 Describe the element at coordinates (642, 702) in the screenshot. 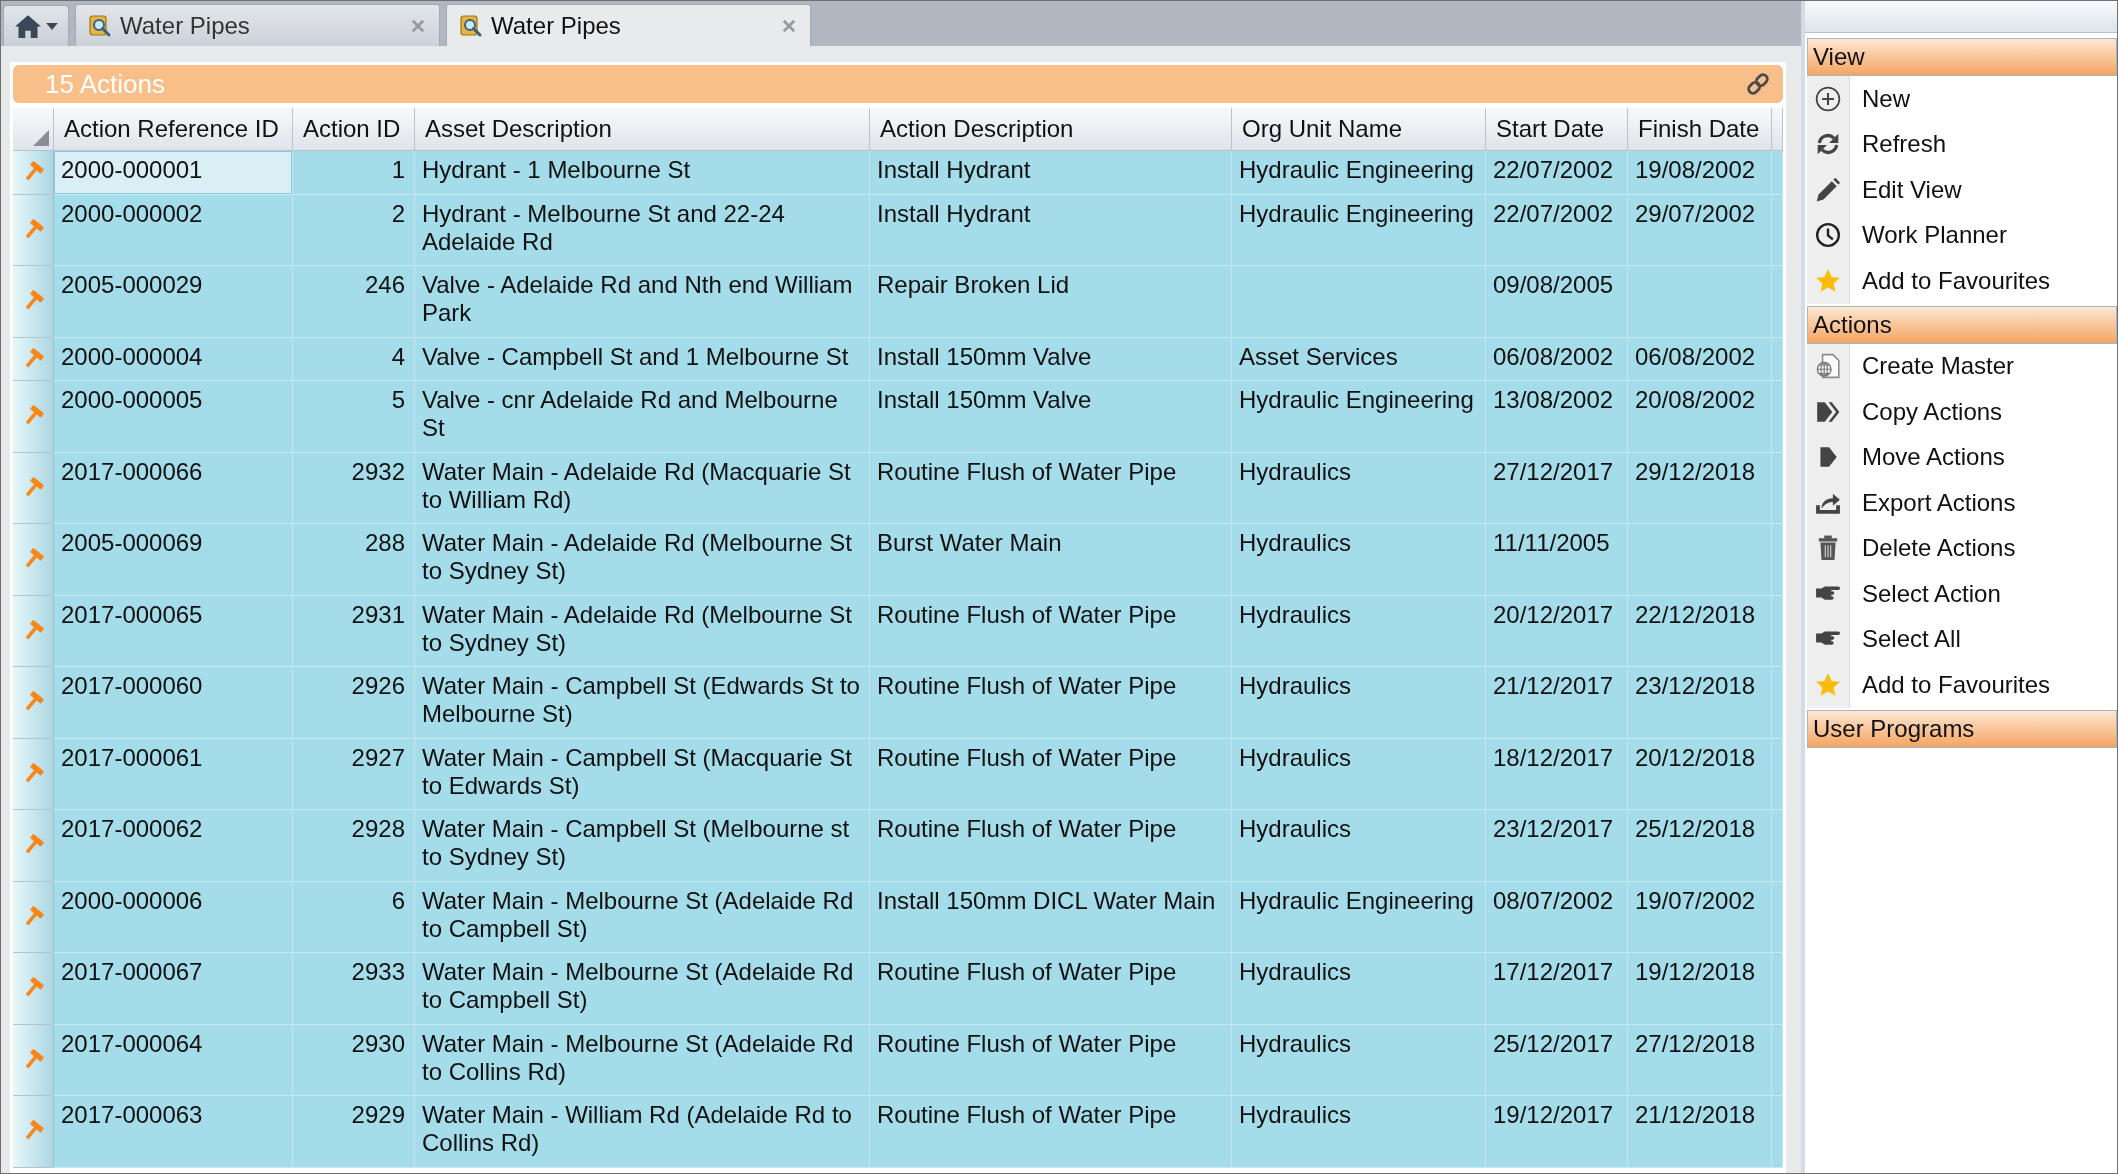

I see `table-cell: Water Main - Campbell St (Edwards St to Melbourne St)` at that location.